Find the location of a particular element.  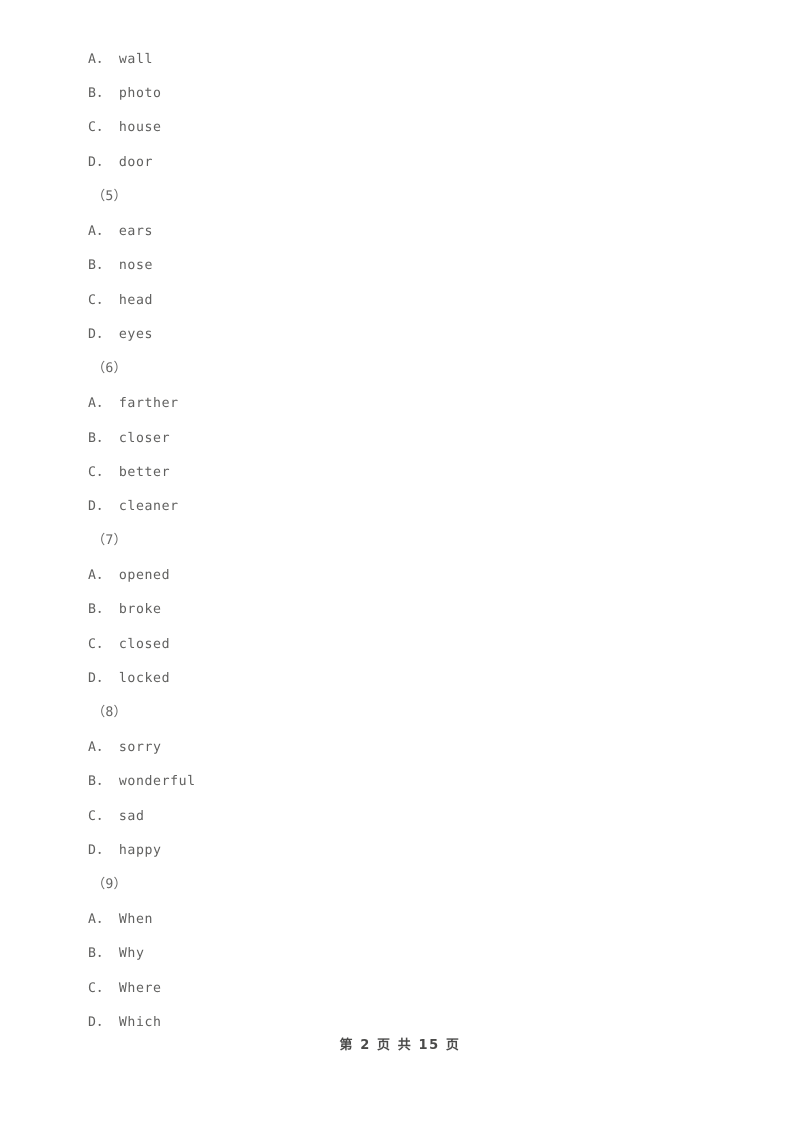

answer-option: C． better is located at coordinates (129, 472).